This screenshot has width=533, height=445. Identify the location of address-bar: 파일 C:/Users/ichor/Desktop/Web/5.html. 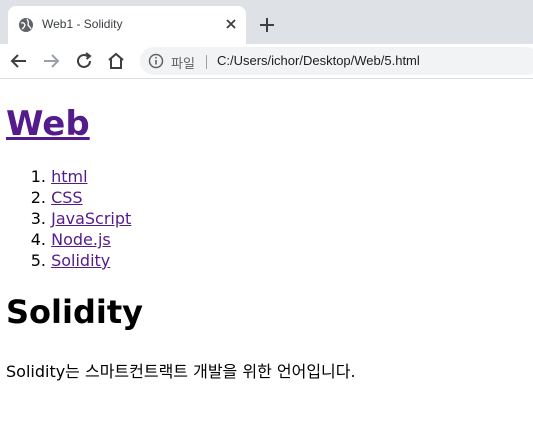
(336, 61).